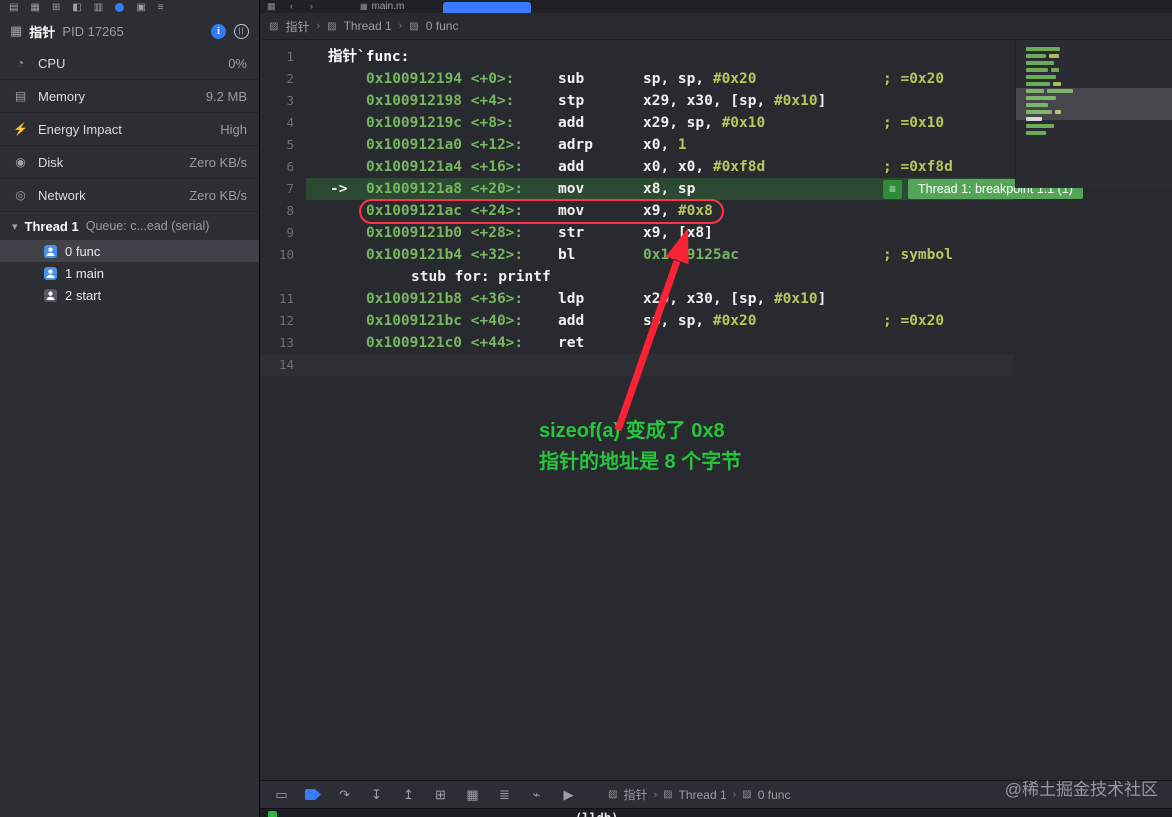 This screenshot has height=817, width=1172. I want to click on pause-icon: ||, so click(241, 31).